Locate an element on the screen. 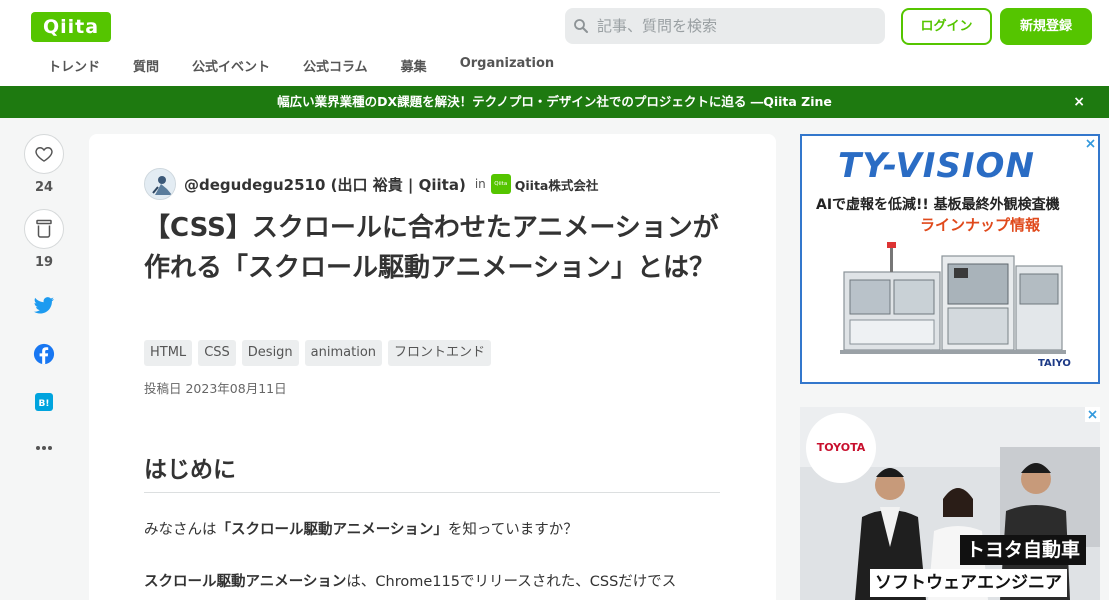  svg-text: B! is located at coordinates (44, 404).